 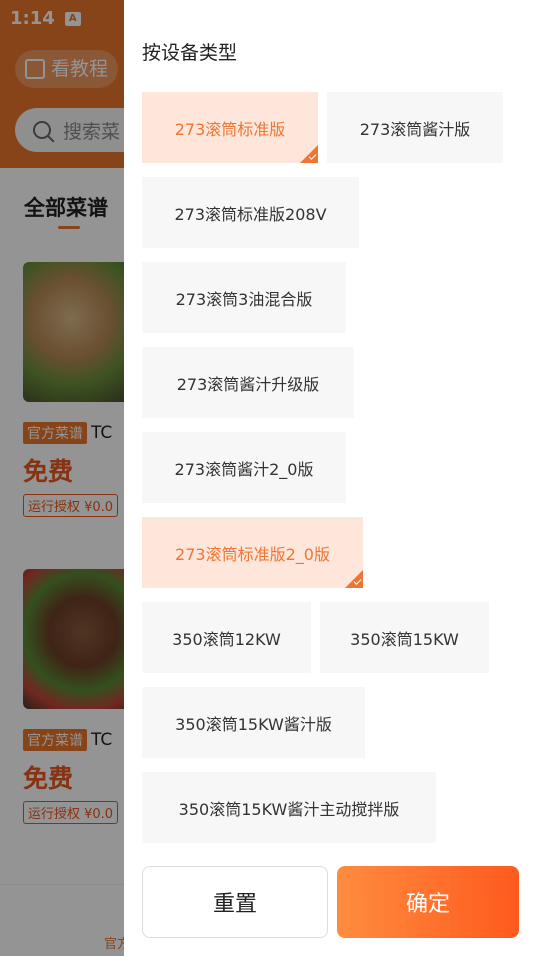 I want to click on option-label: 273滚筒酱汁2_0版, so click(x=244, y=469).